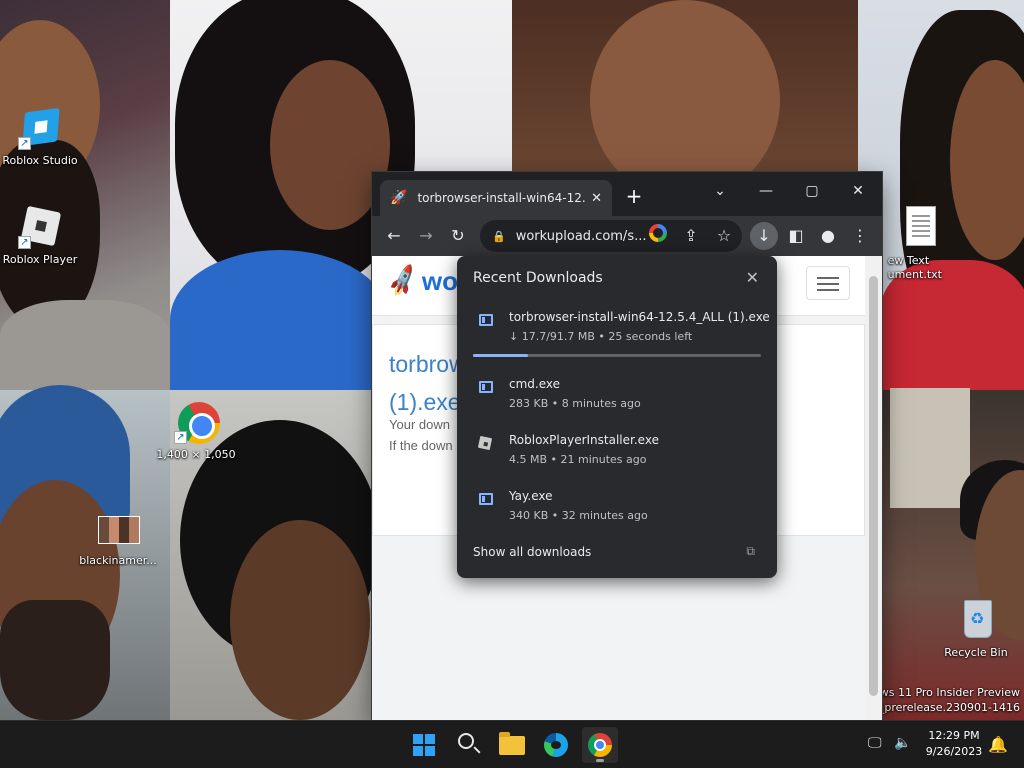 Image resolution: width=1024 pixels, height=768 pixels. I want to click on tab-search-button: ⌄, so click(720, 191).